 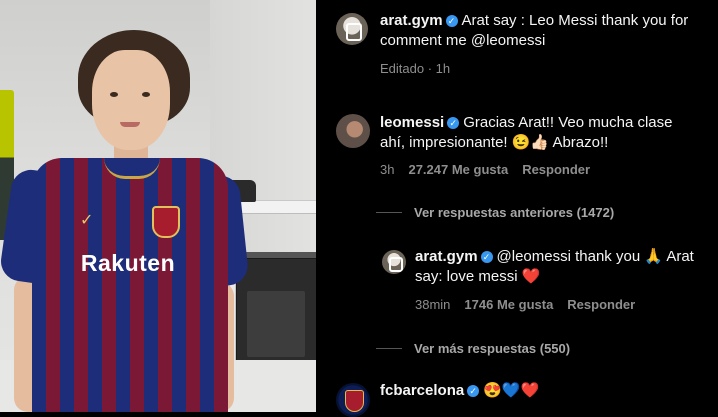 I want to click on child-mouth, so click(x=130, y=124).